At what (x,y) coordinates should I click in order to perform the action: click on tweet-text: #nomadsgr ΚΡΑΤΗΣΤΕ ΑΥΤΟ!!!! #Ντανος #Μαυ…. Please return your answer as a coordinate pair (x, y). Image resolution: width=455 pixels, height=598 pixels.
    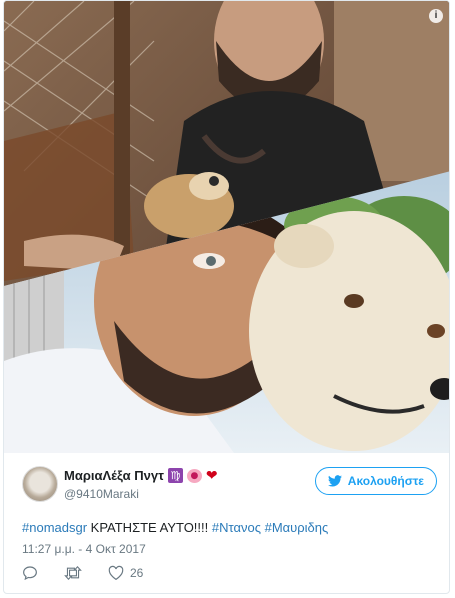
    Looking at the image, I should click on (175, 527).